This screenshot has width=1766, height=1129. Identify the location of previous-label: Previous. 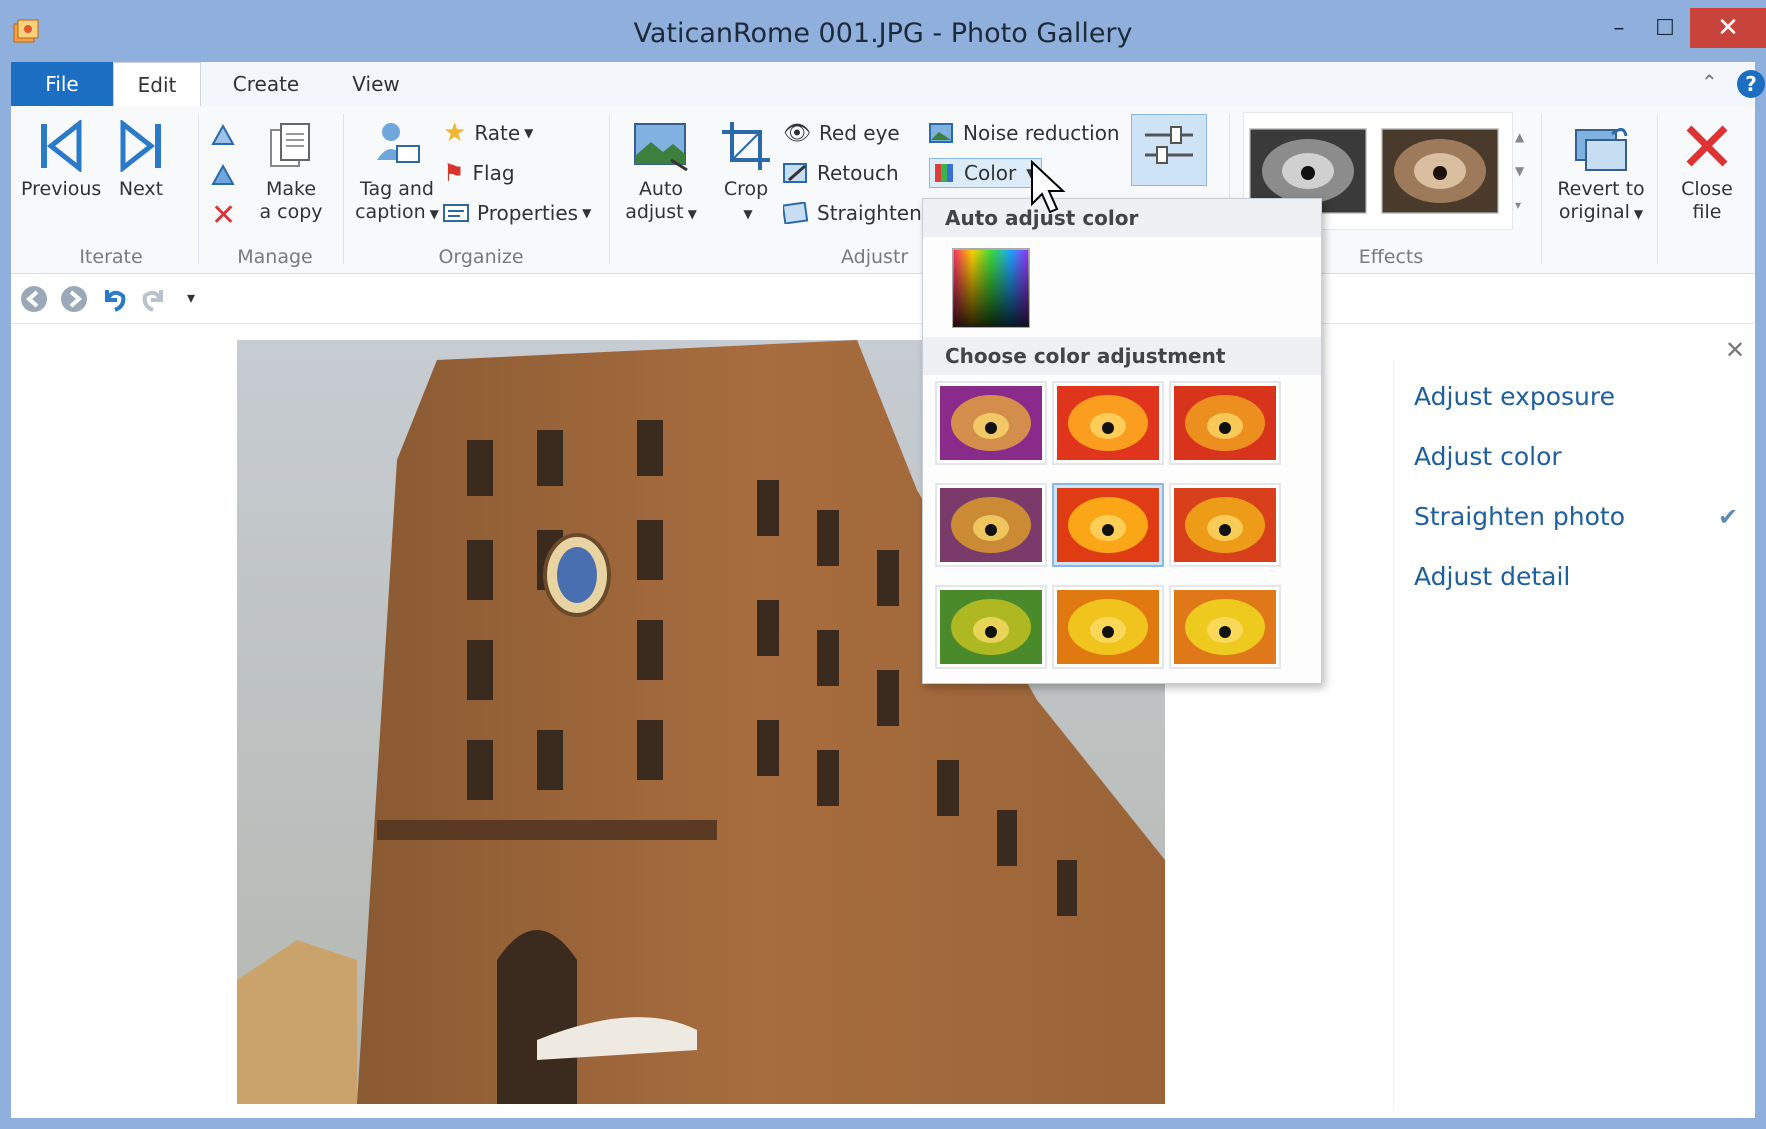
(61, 189).